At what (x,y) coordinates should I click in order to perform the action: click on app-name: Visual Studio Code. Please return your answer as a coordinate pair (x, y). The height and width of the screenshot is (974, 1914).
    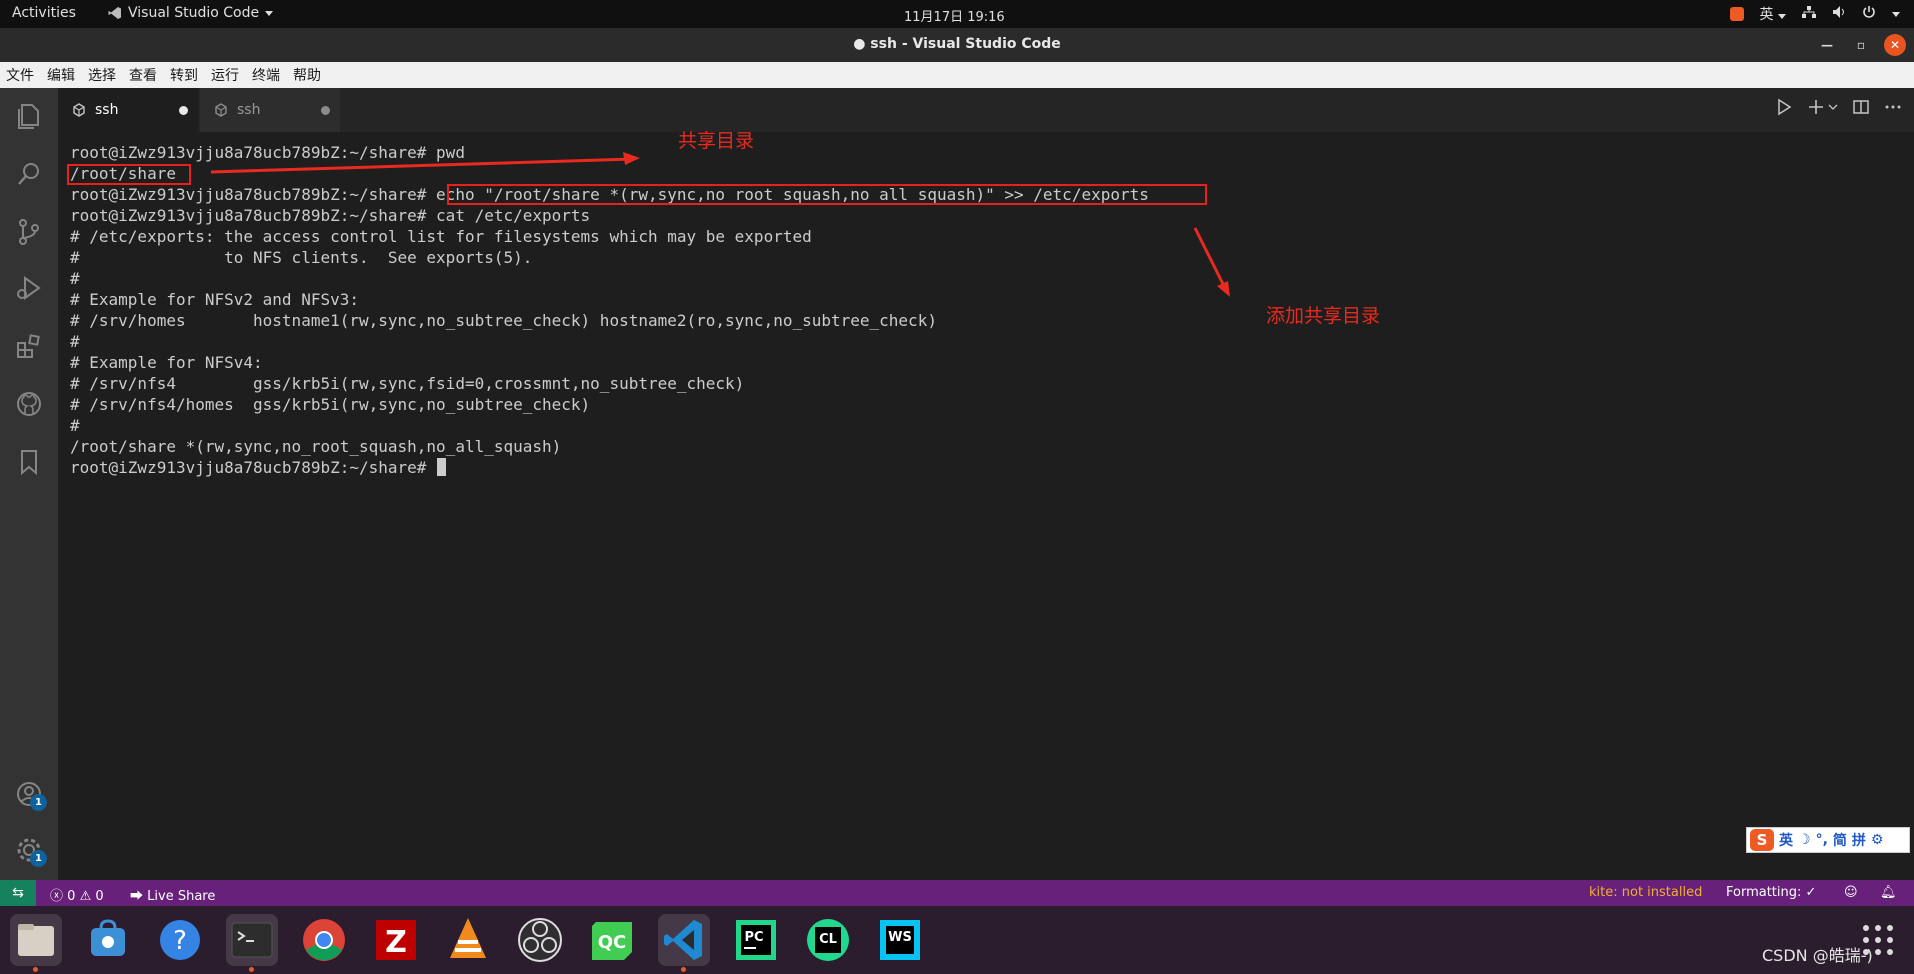
    Looking at the image, I should click on (194, 13).